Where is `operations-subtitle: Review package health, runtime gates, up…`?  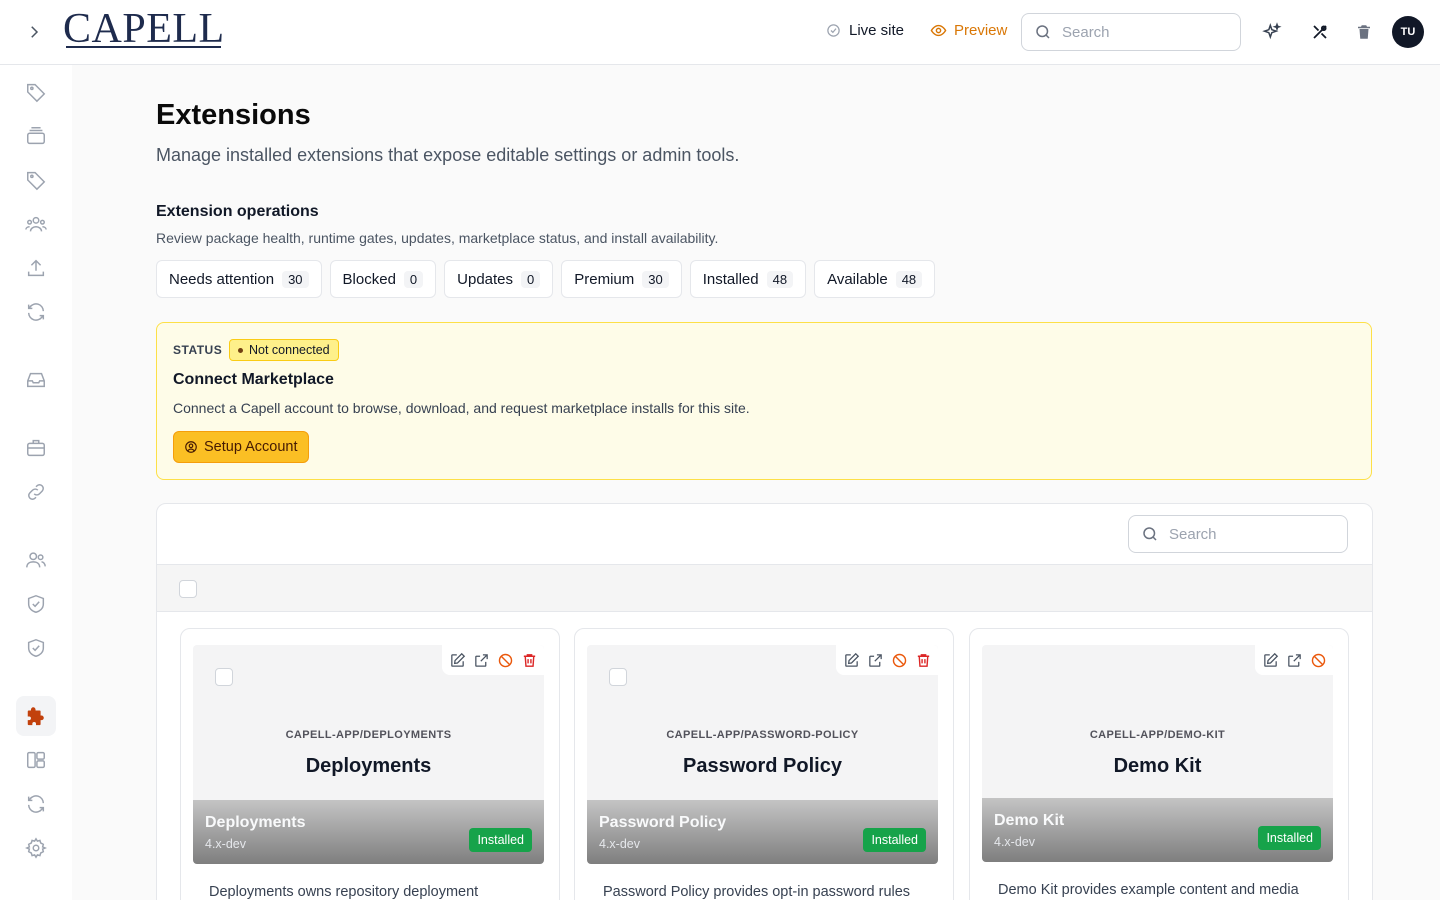
operations-subtitle: Review package health, runtime gates, up… is located at coordinates (437, 238).